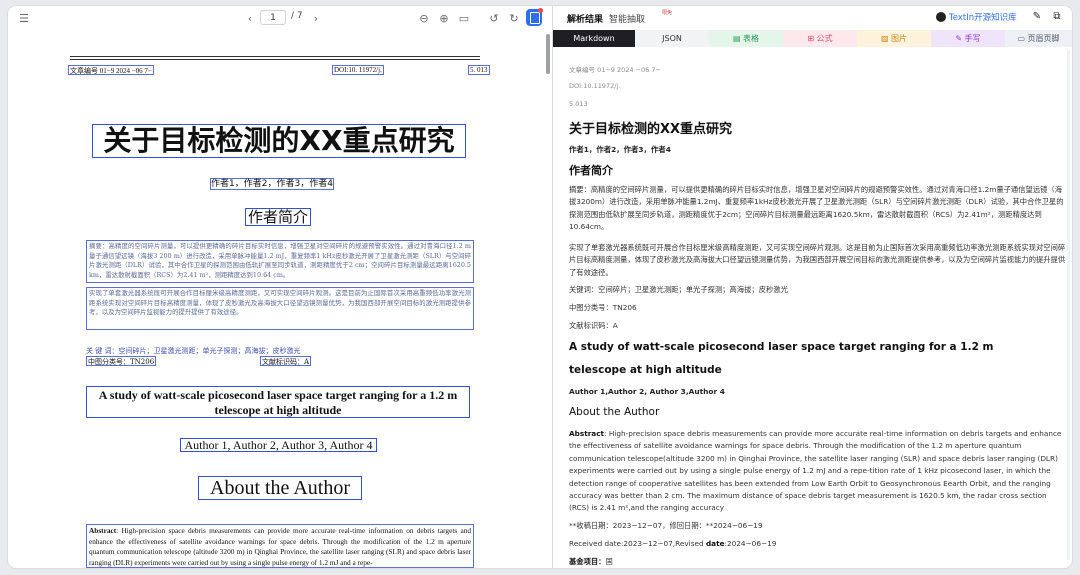  I want to click on copy-icon: ⧉, so click(1057, 17).